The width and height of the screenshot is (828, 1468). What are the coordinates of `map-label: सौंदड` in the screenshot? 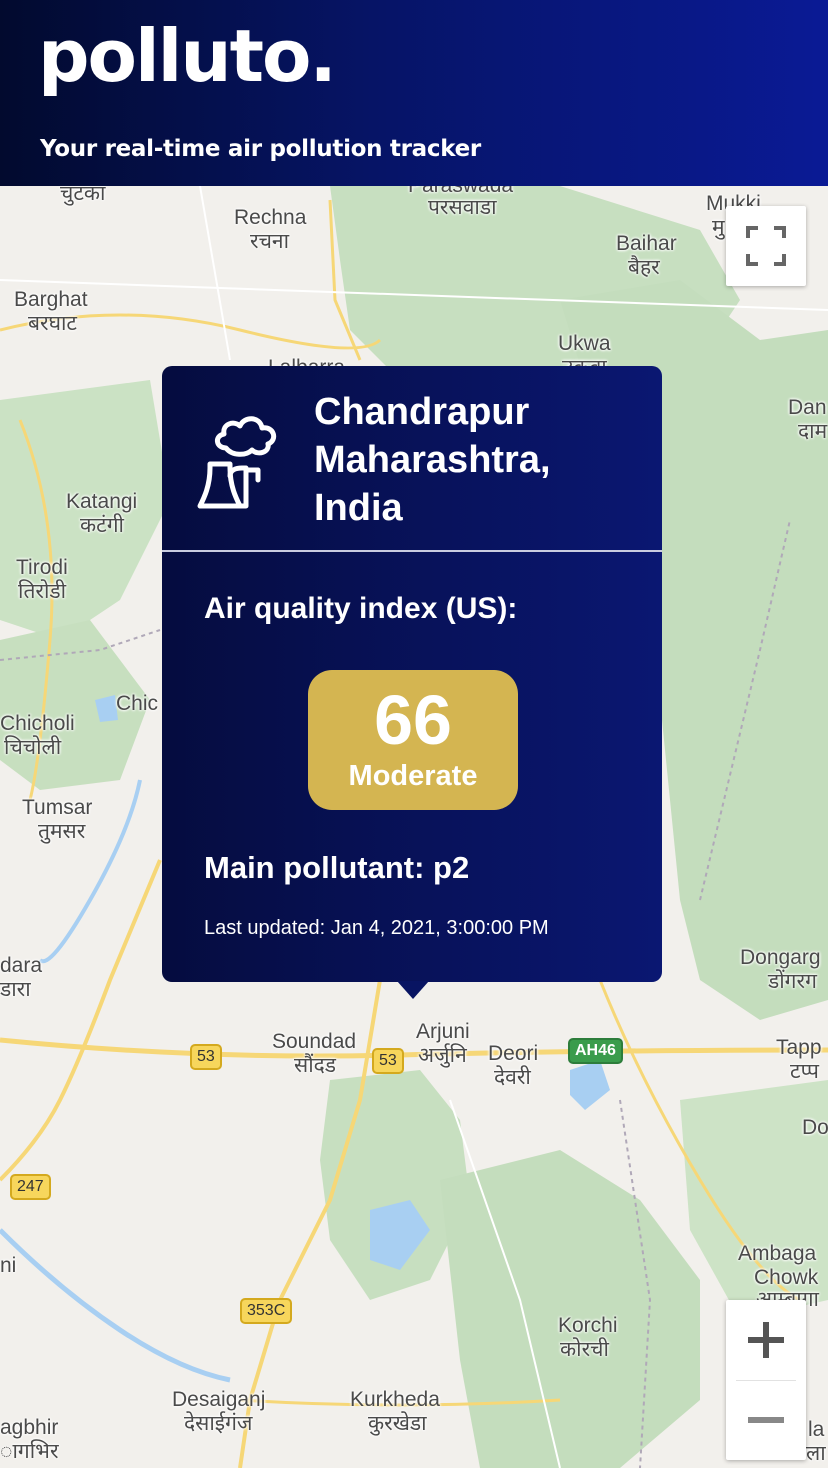 It's located at (315, 1065).